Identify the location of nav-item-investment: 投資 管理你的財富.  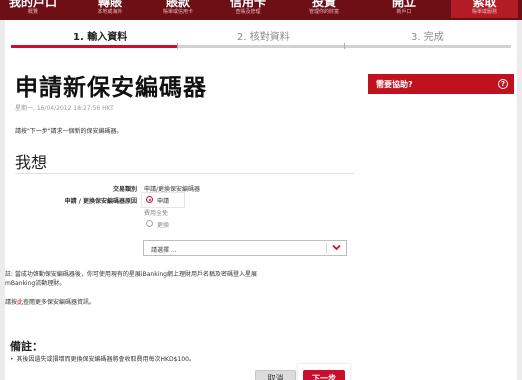
(324, 9).